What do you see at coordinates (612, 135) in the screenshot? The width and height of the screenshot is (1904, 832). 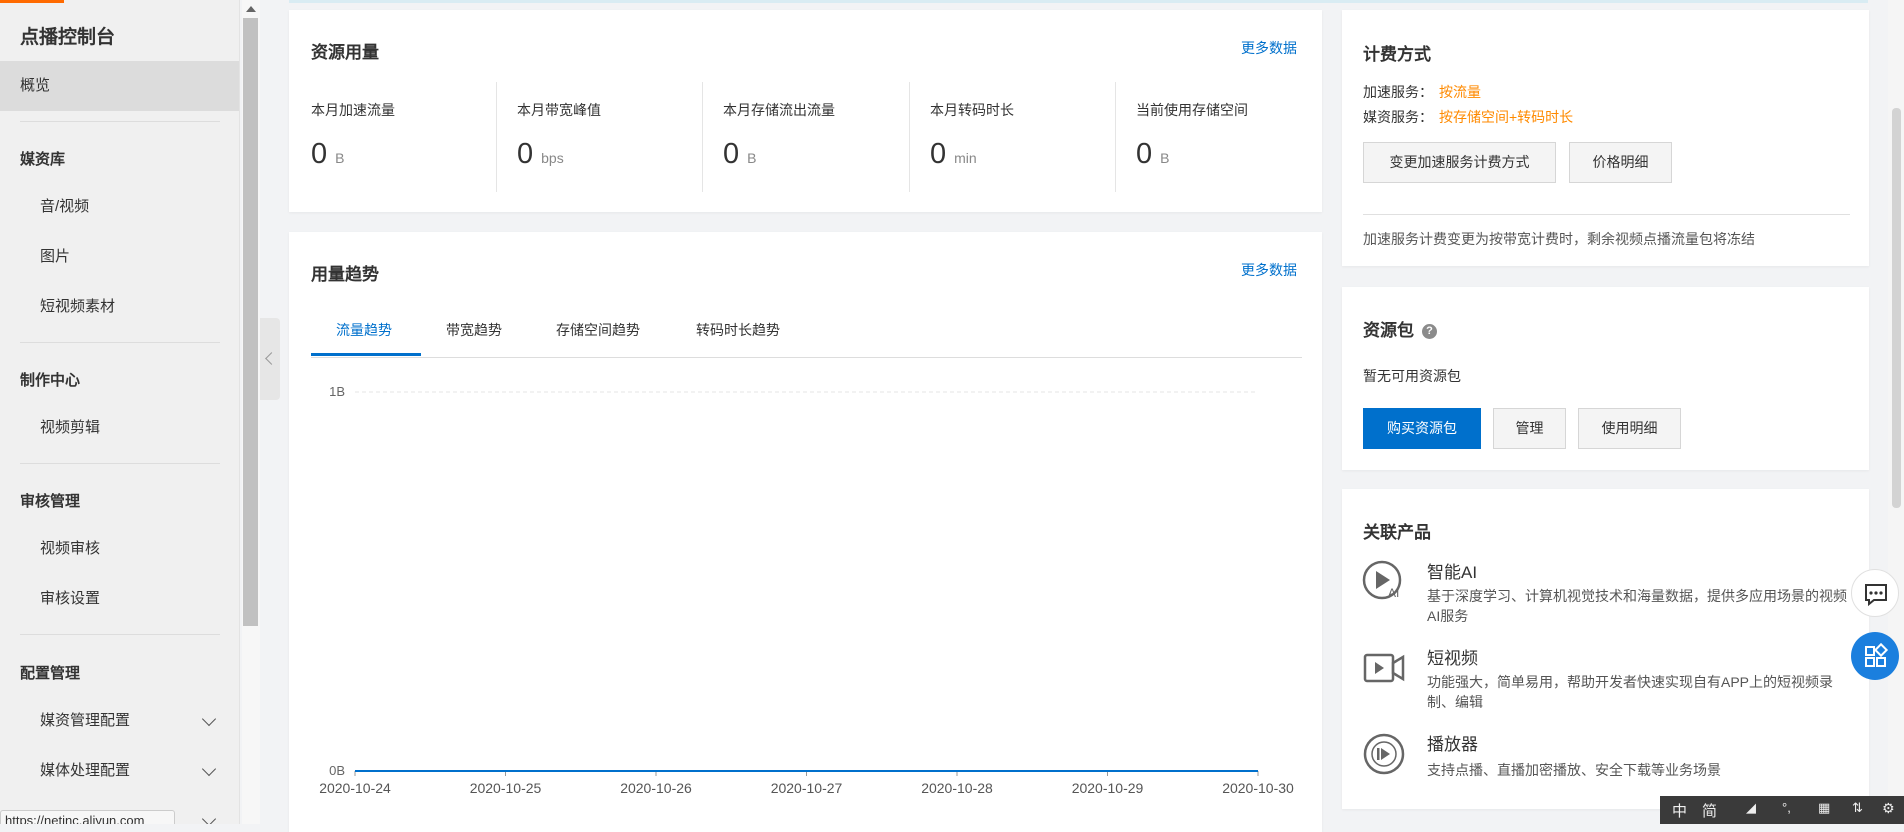 I see `metric-bandwidth-peak: 本月带宽峰值 0 bps` at bounding box center [612, 135].